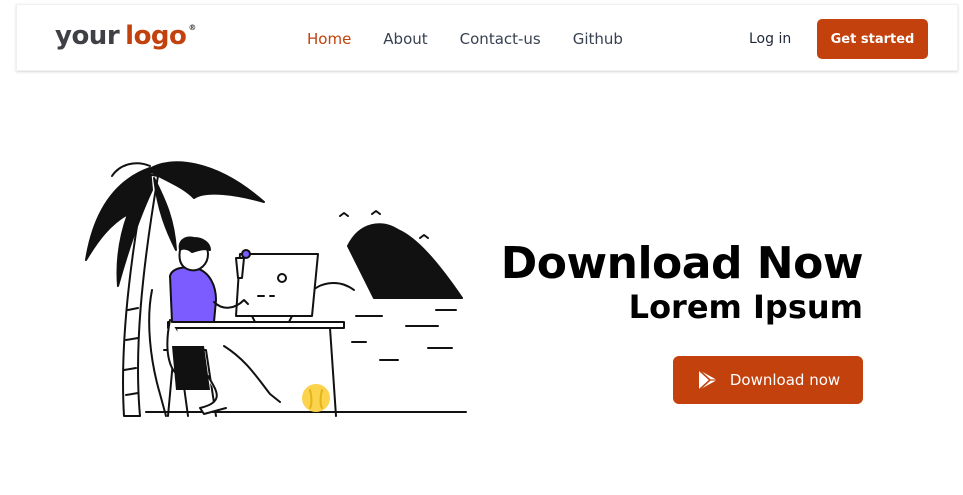 This screenshot has height=495, width=963. I want to click on get-started-button: Get started, so click(872, 39).